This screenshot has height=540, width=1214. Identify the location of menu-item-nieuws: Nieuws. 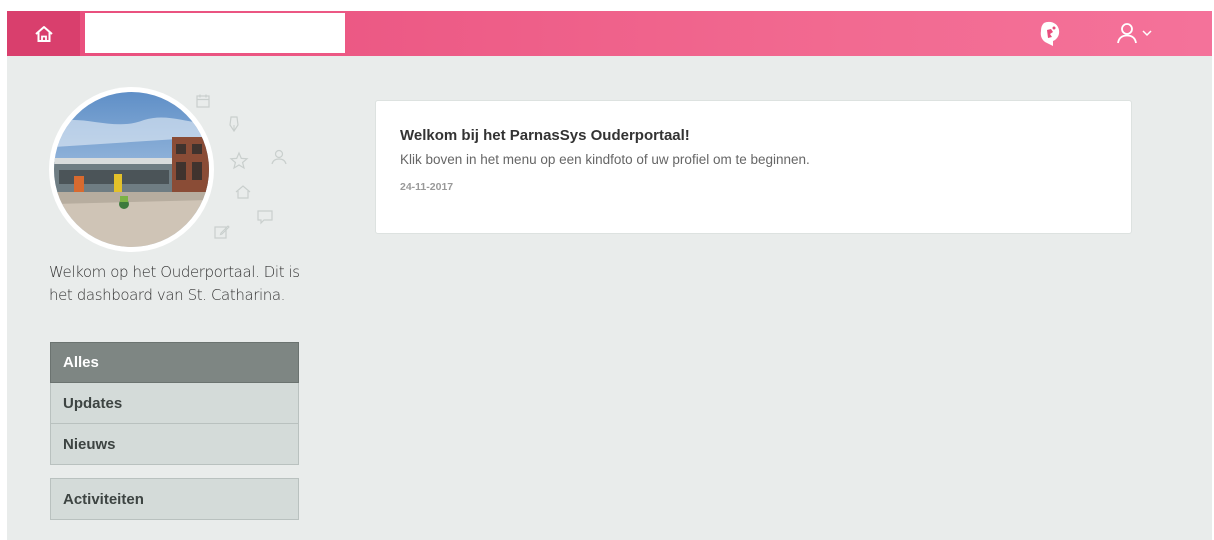
(174, 444).